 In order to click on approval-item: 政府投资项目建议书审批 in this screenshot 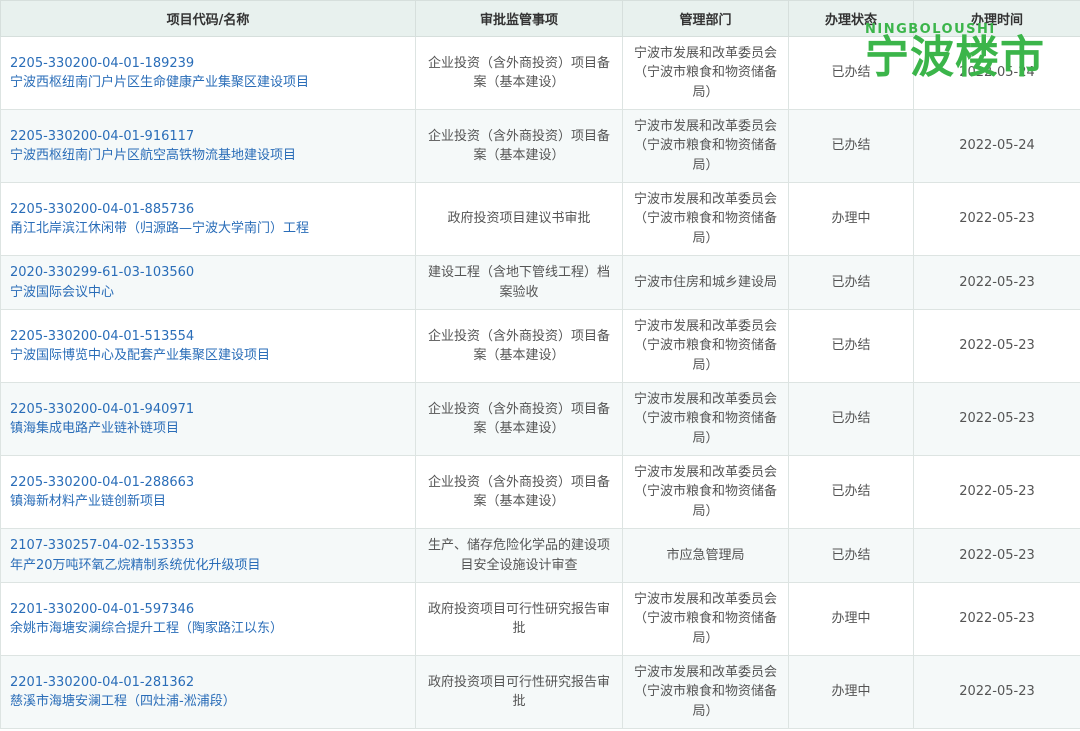, I will do `click(519, 219)`.